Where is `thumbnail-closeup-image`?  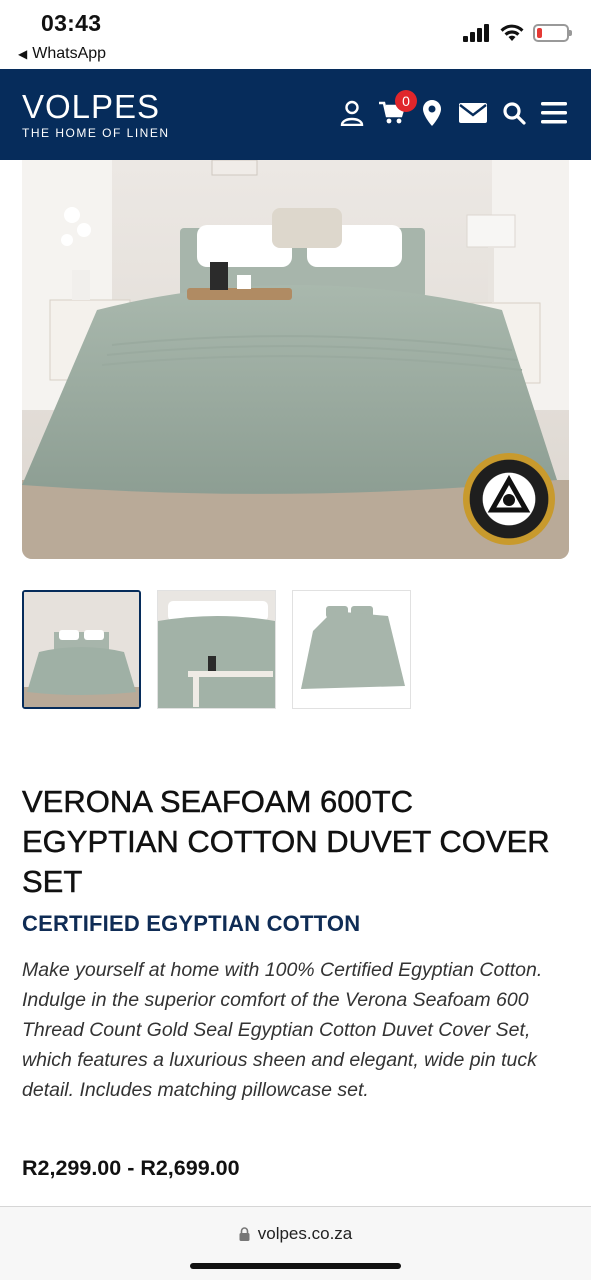
thumbnail-closeup-image is located at coordinates (216, 649).